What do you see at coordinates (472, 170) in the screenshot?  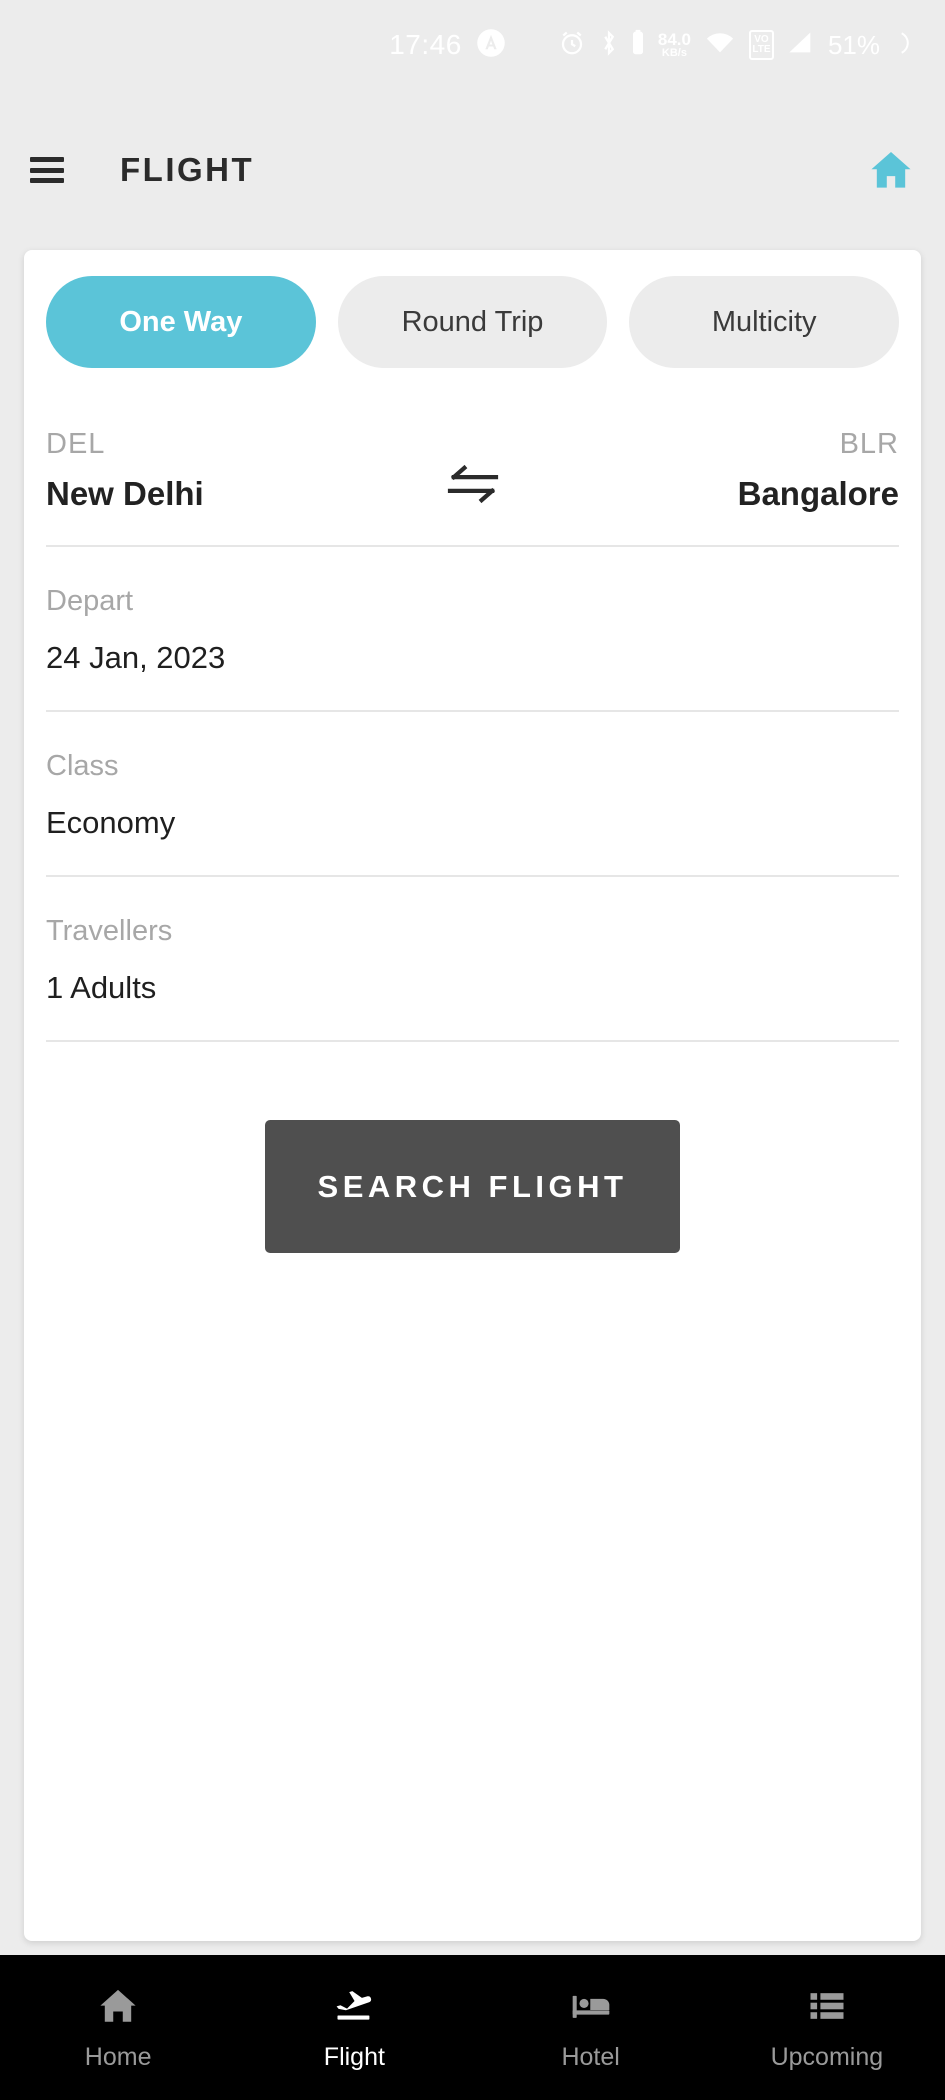 I see `app-bar: FLIGHT` at bounding box center [472, 170].